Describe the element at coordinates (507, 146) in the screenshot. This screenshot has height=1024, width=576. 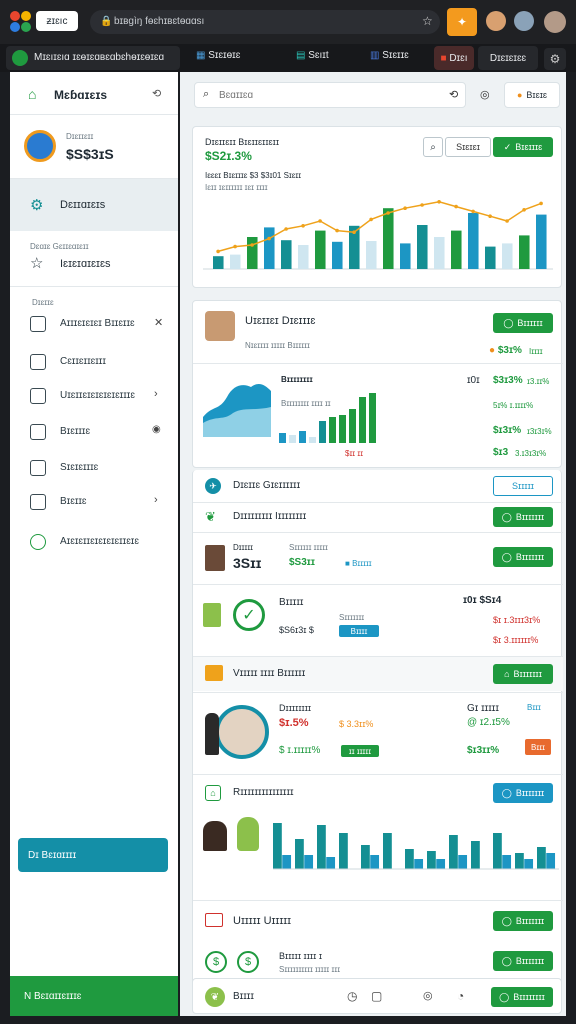
I see `check-icon: ✓` at that location.